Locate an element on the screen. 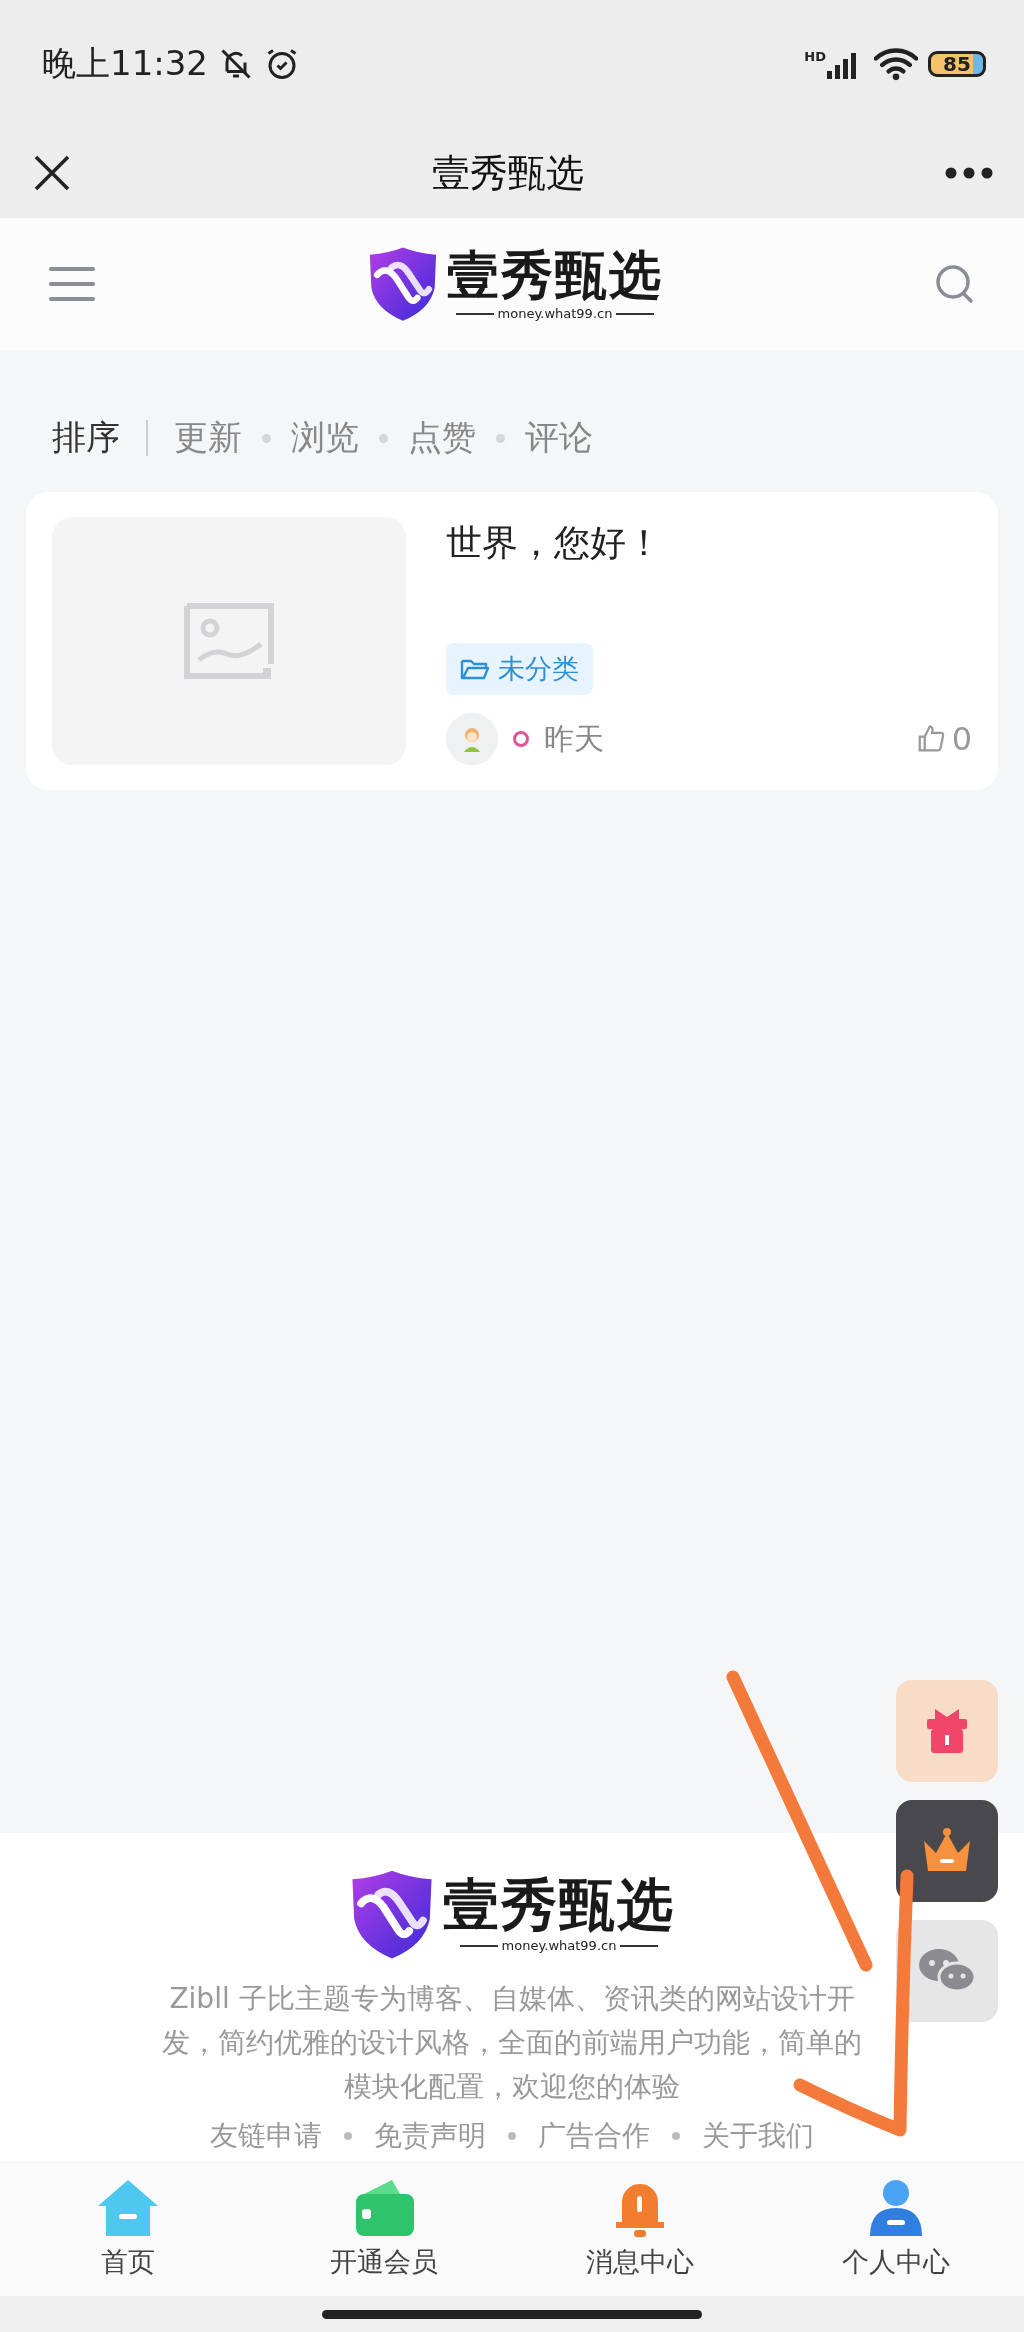 This screenshot has height=2332, width=1024. sort-label: 排序 is located at coordinates (86, 437).